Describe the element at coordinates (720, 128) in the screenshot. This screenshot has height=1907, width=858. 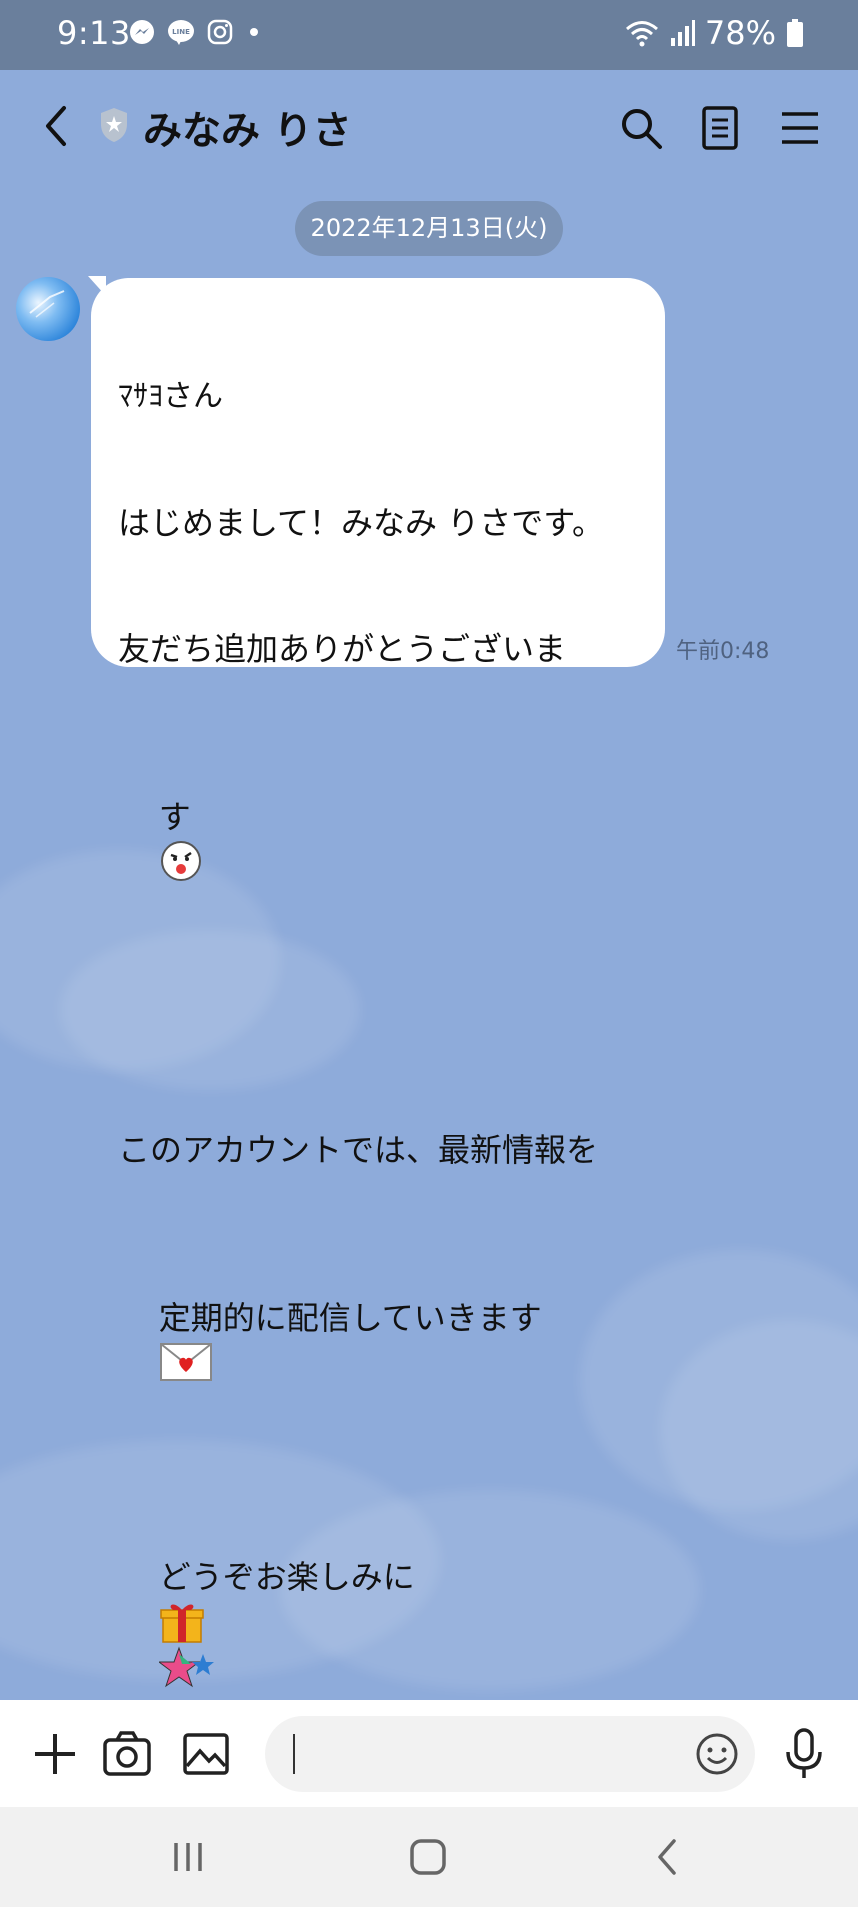
I see `notes-icon` at that location.